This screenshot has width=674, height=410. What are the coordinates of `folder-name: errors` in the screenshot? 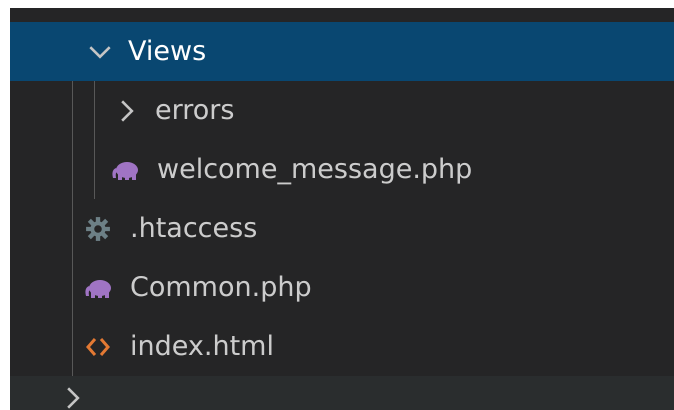 It's located at (194, 110).